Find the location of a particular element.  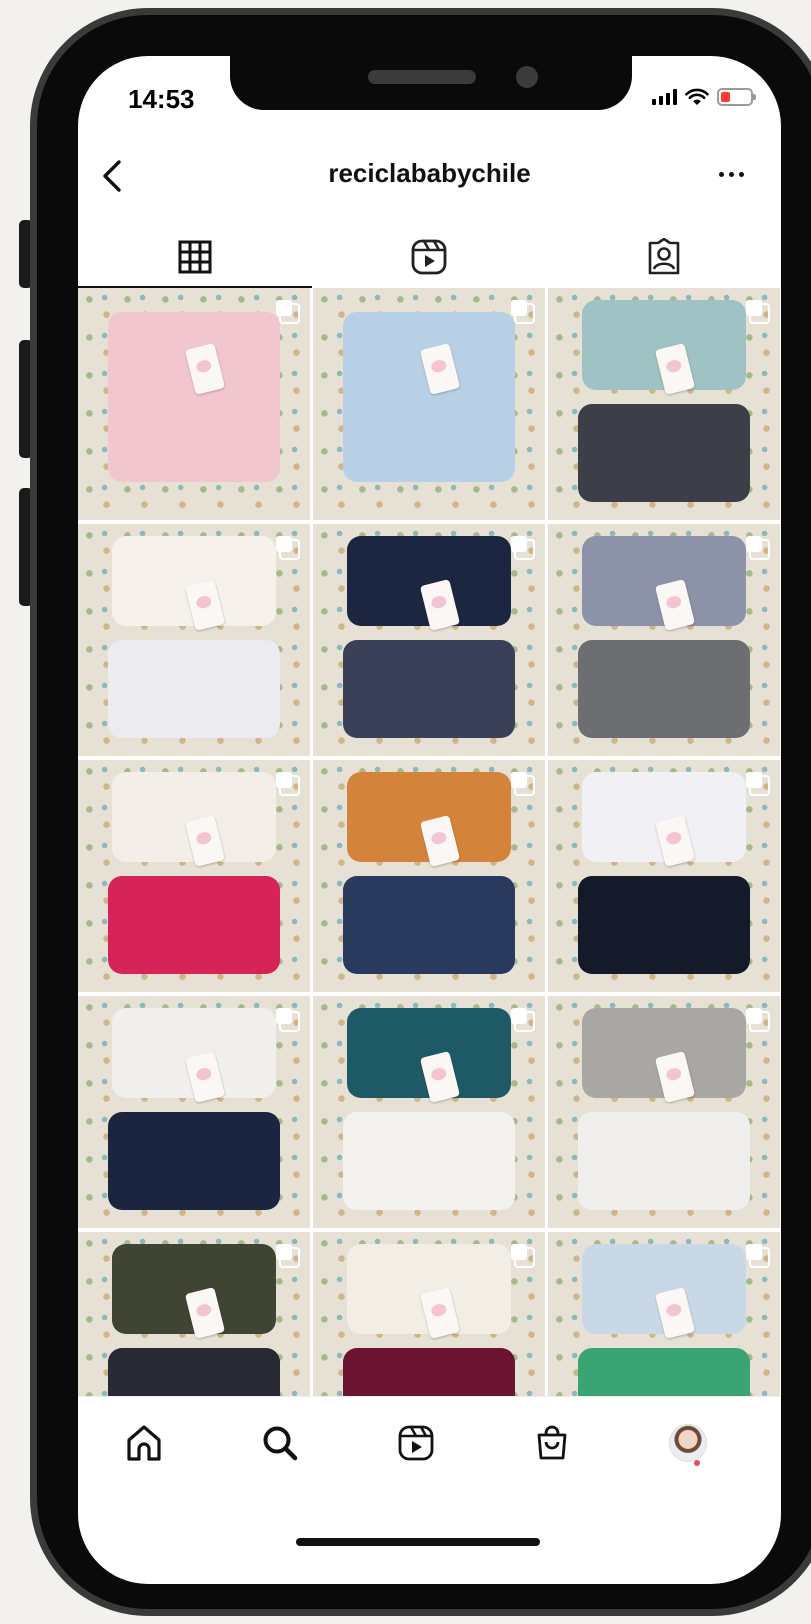

shop-icon is located at coordinates (552, 1442).